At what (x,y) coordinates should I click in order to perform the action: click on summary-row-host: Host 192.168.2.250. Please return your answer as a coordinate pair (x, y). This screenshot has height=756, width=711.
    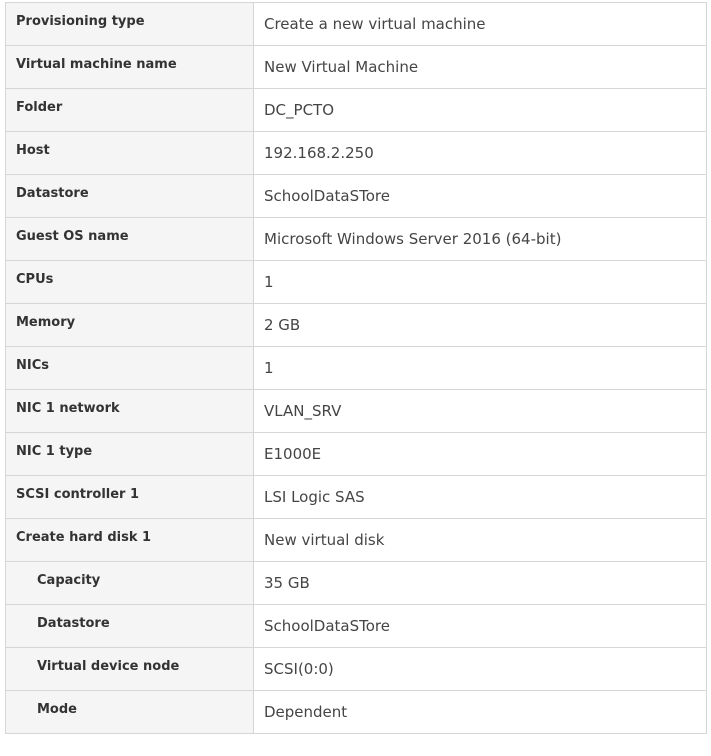
    Looking at the image, I should click on (356, 153).